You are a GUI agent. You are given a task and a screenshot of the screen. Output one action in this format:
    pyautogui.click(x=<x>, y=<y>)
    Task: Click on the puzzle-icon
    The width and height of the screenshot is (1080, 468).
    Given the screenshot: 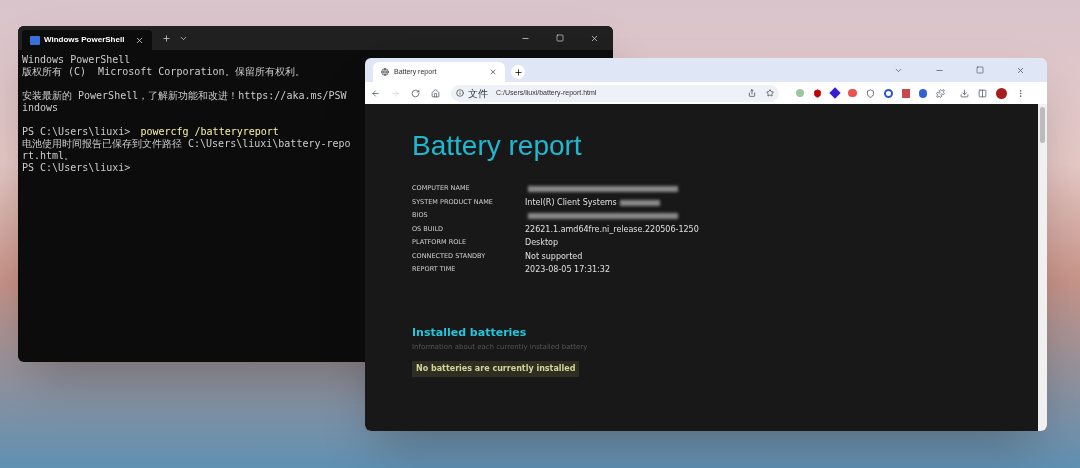 What is the action you would take?
    pyautogui.click(x=940, y=93)
    